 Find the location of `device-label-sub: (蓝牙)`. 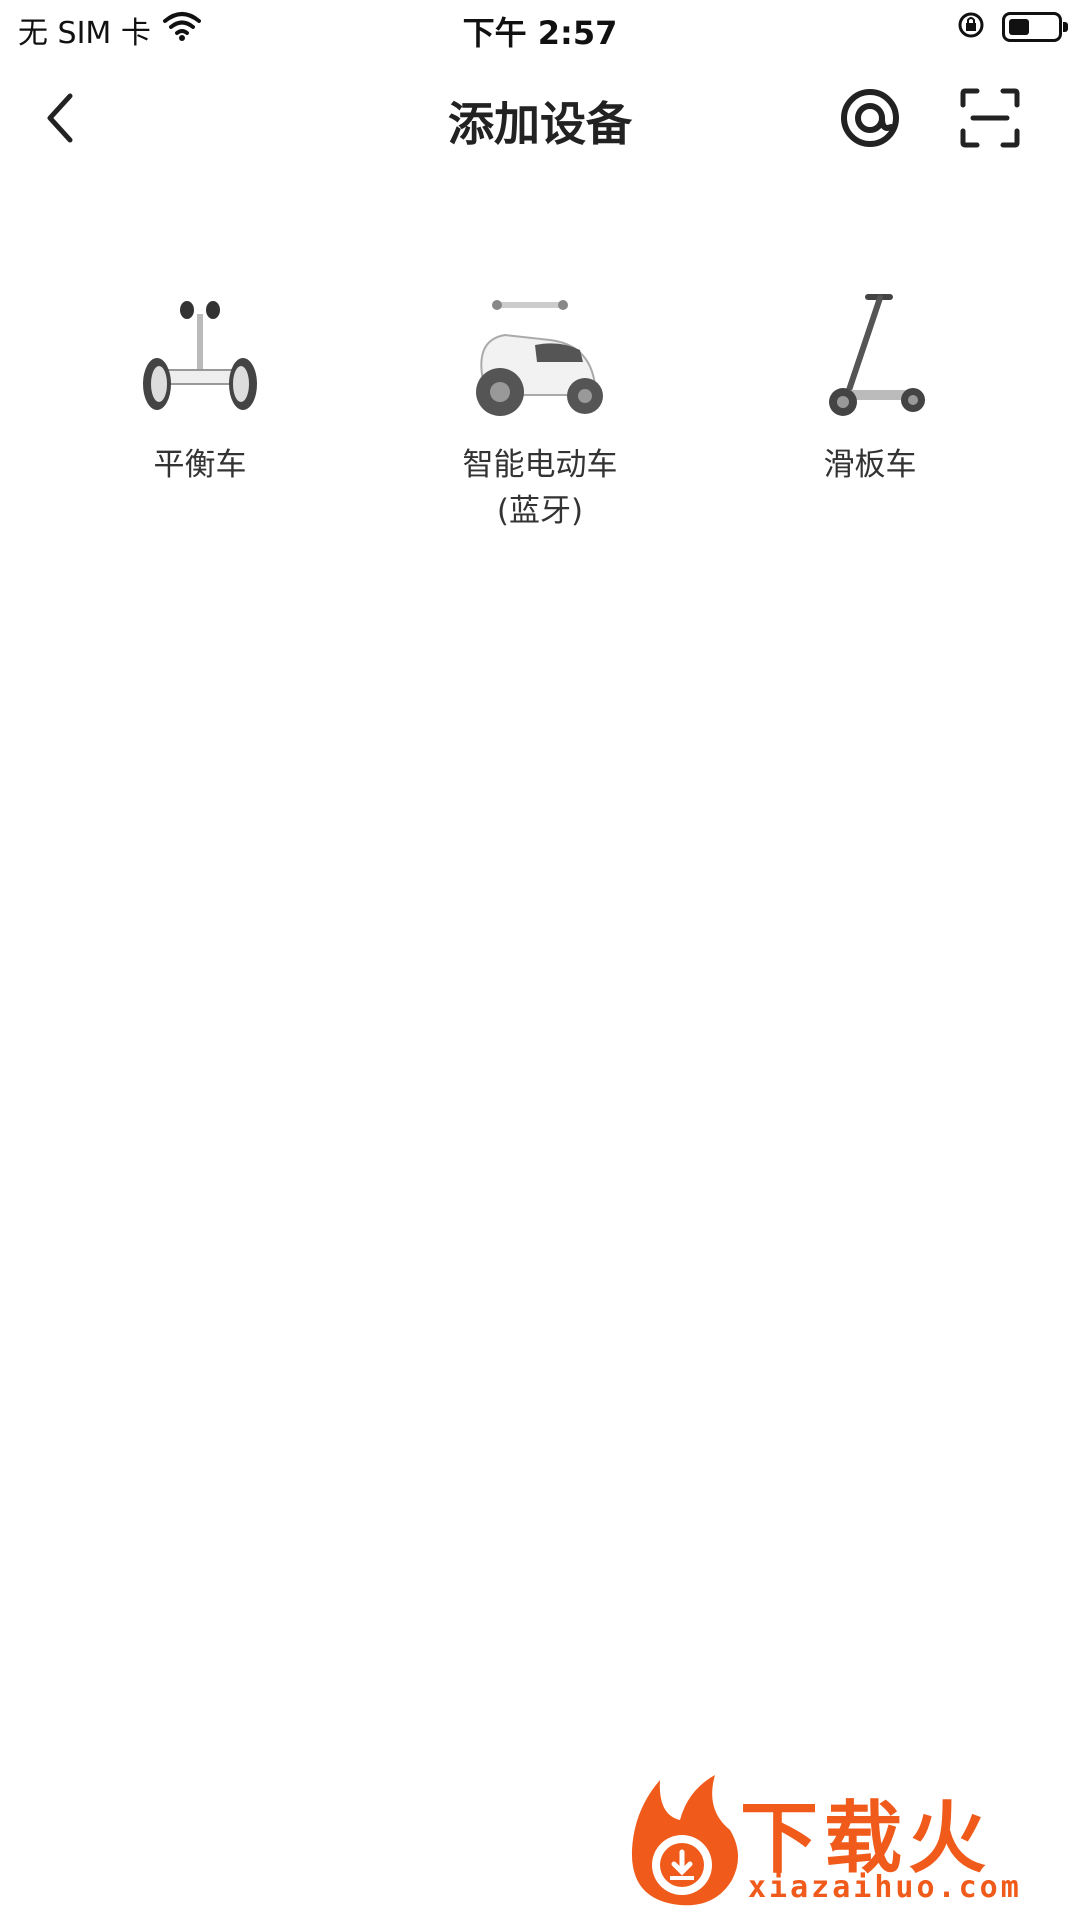

device-label-sub: (蓝牙) is located at coordinates (540, 511).